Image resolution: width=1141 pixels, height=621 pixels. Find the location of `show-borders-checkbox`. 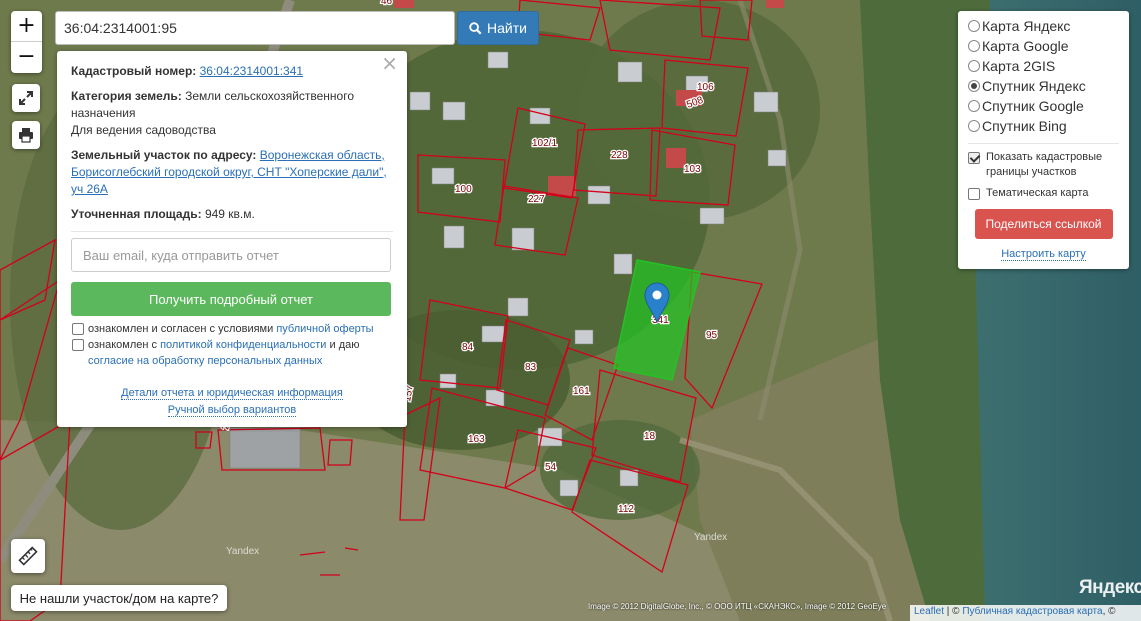

show-borders-checkbox is located at coordinates (974, 158).